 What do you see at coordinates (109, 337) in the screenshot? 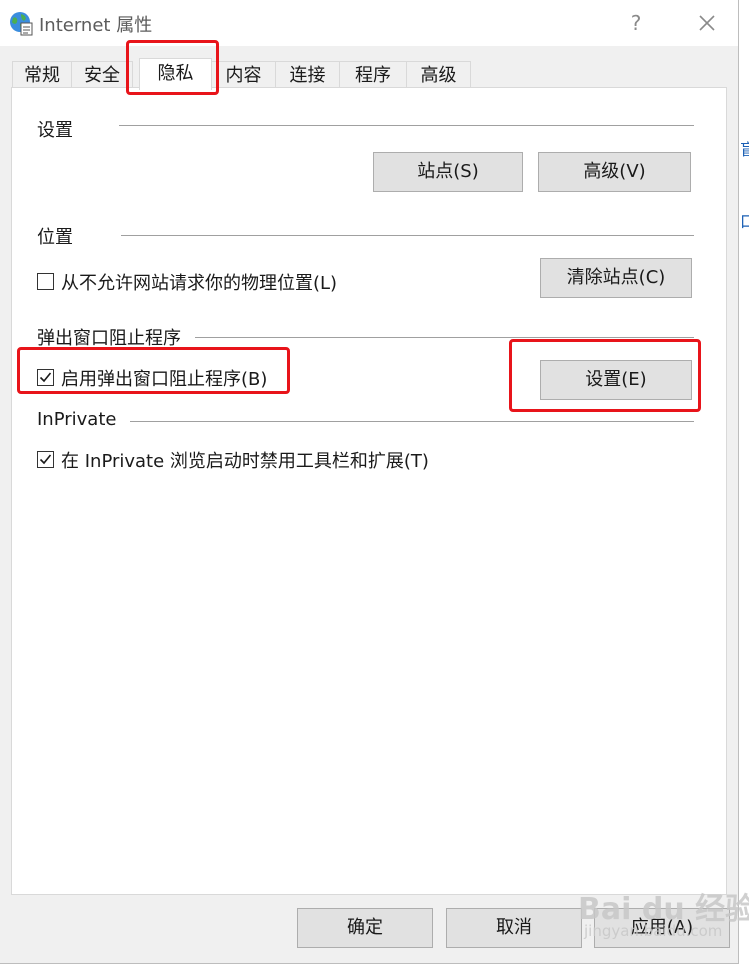
I see `popup-section-title: 弹出窗口阻止程序` at bounding box center [109, 337].